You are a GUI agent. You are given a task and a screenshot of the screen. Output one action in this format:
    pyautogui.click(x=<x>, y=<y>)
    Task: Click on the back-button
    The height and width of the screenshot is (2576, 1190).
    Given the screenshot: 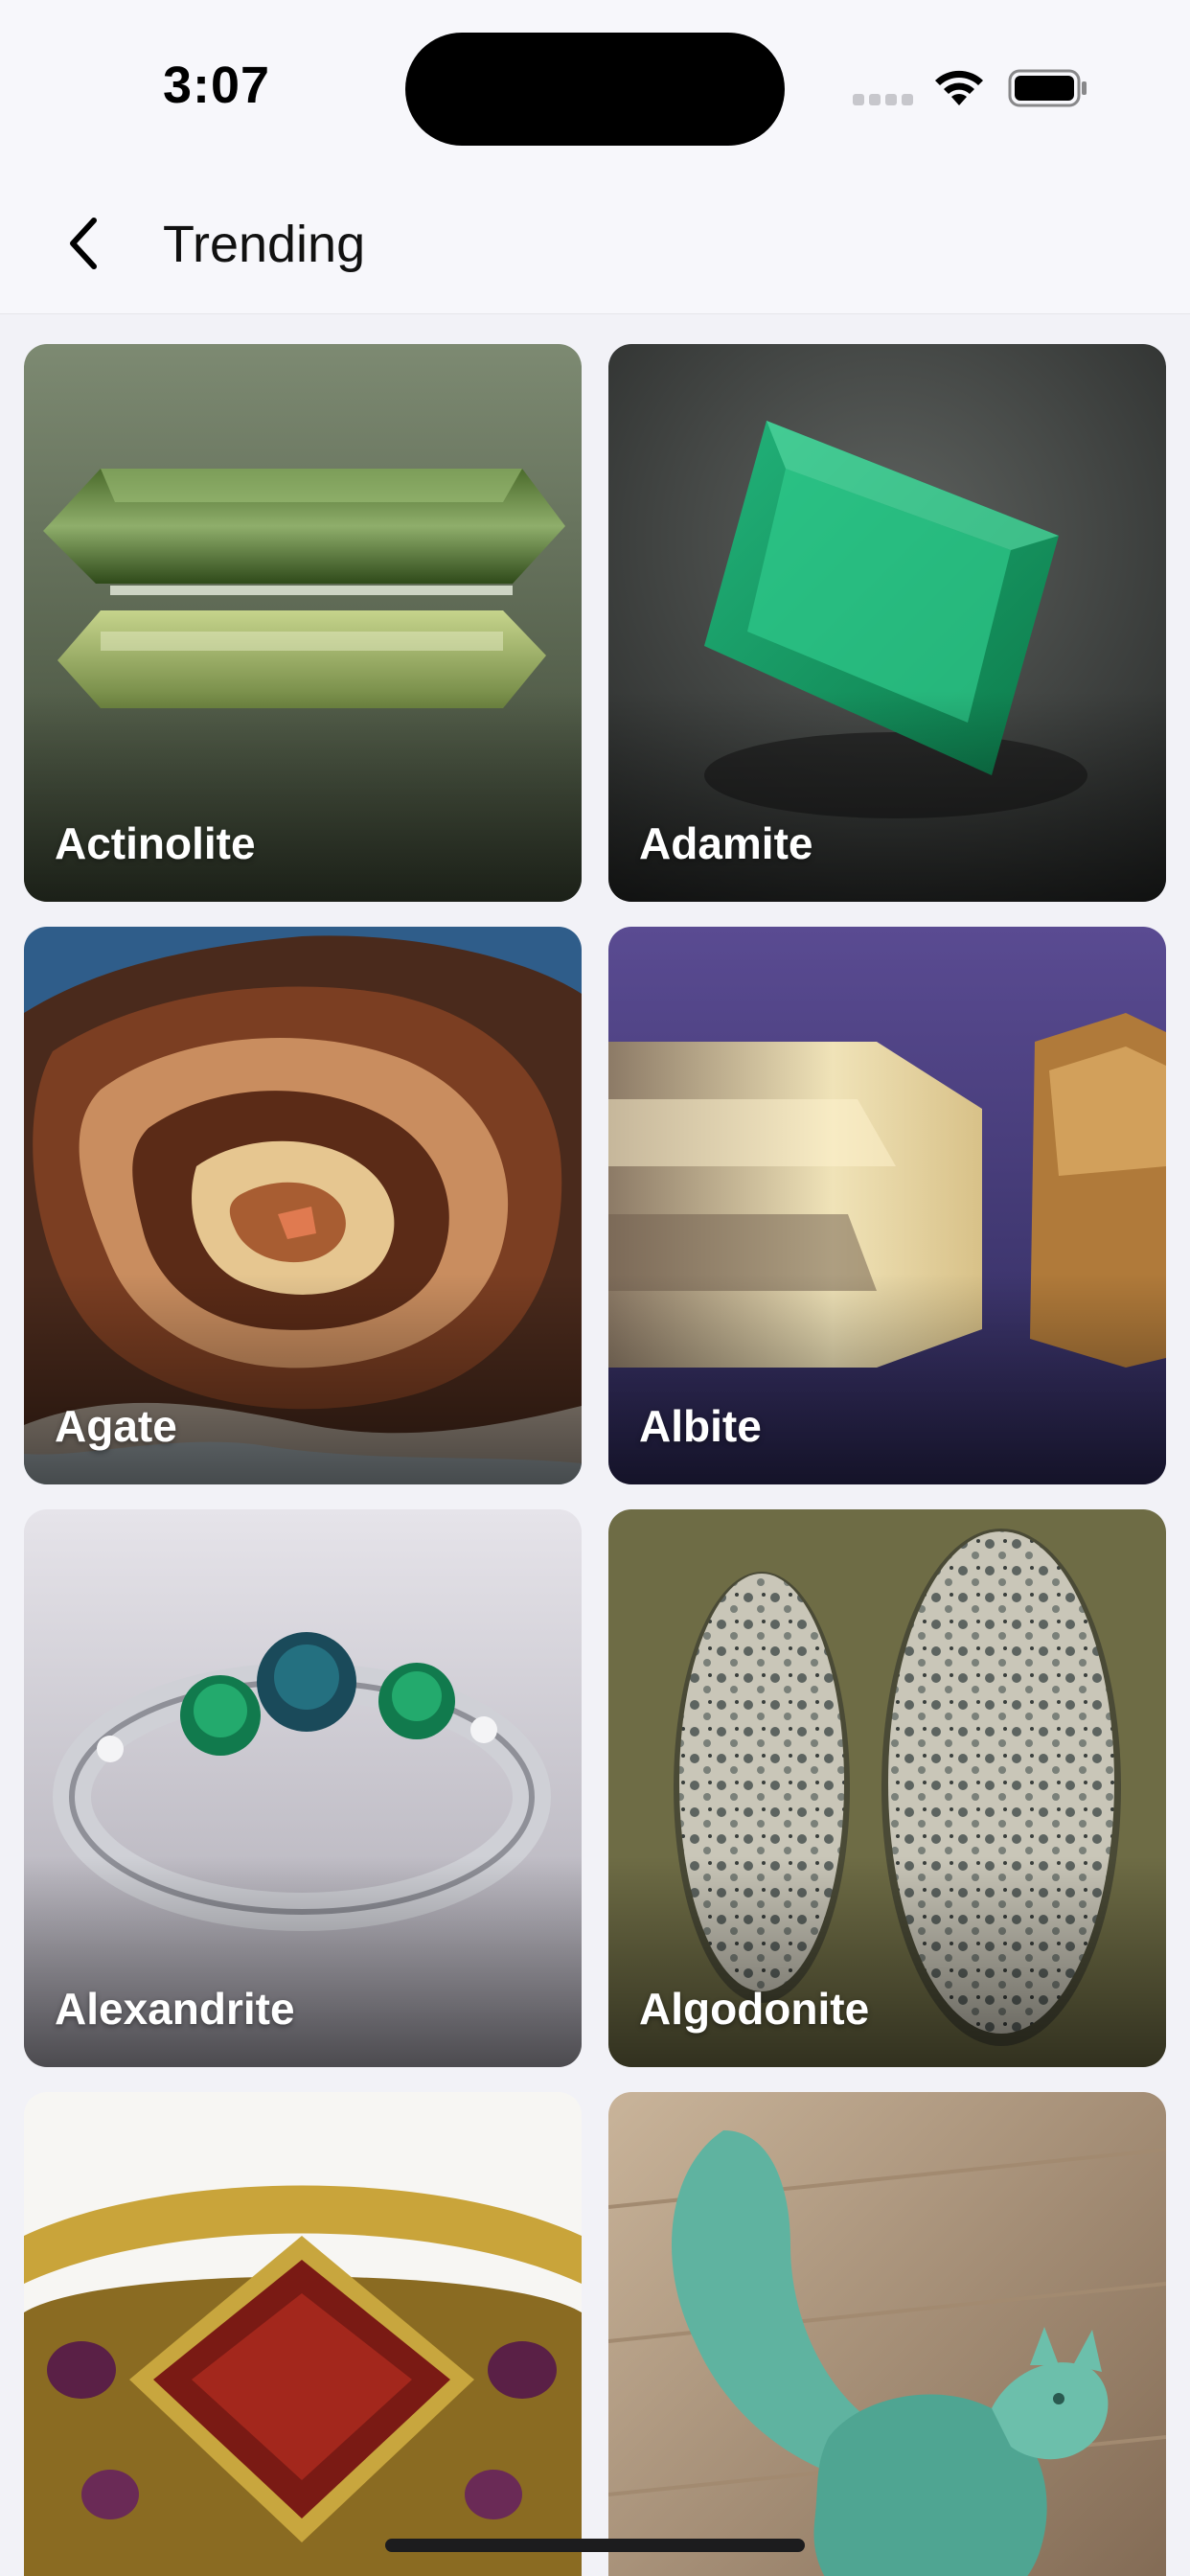 What is the action you would take?
    pyautogui.click(x=85, y=243)
    